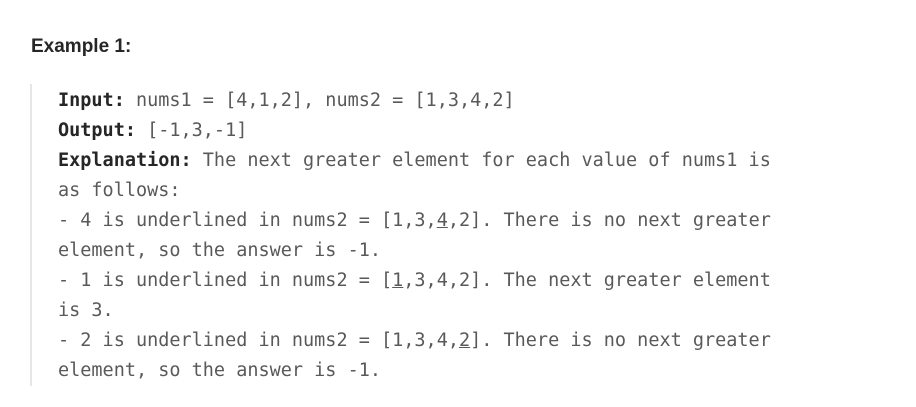  What do you see at coordinates (398, 280) in the screenshot?
I see `item-2-underlined: 1` at bounding box center [398, 280].